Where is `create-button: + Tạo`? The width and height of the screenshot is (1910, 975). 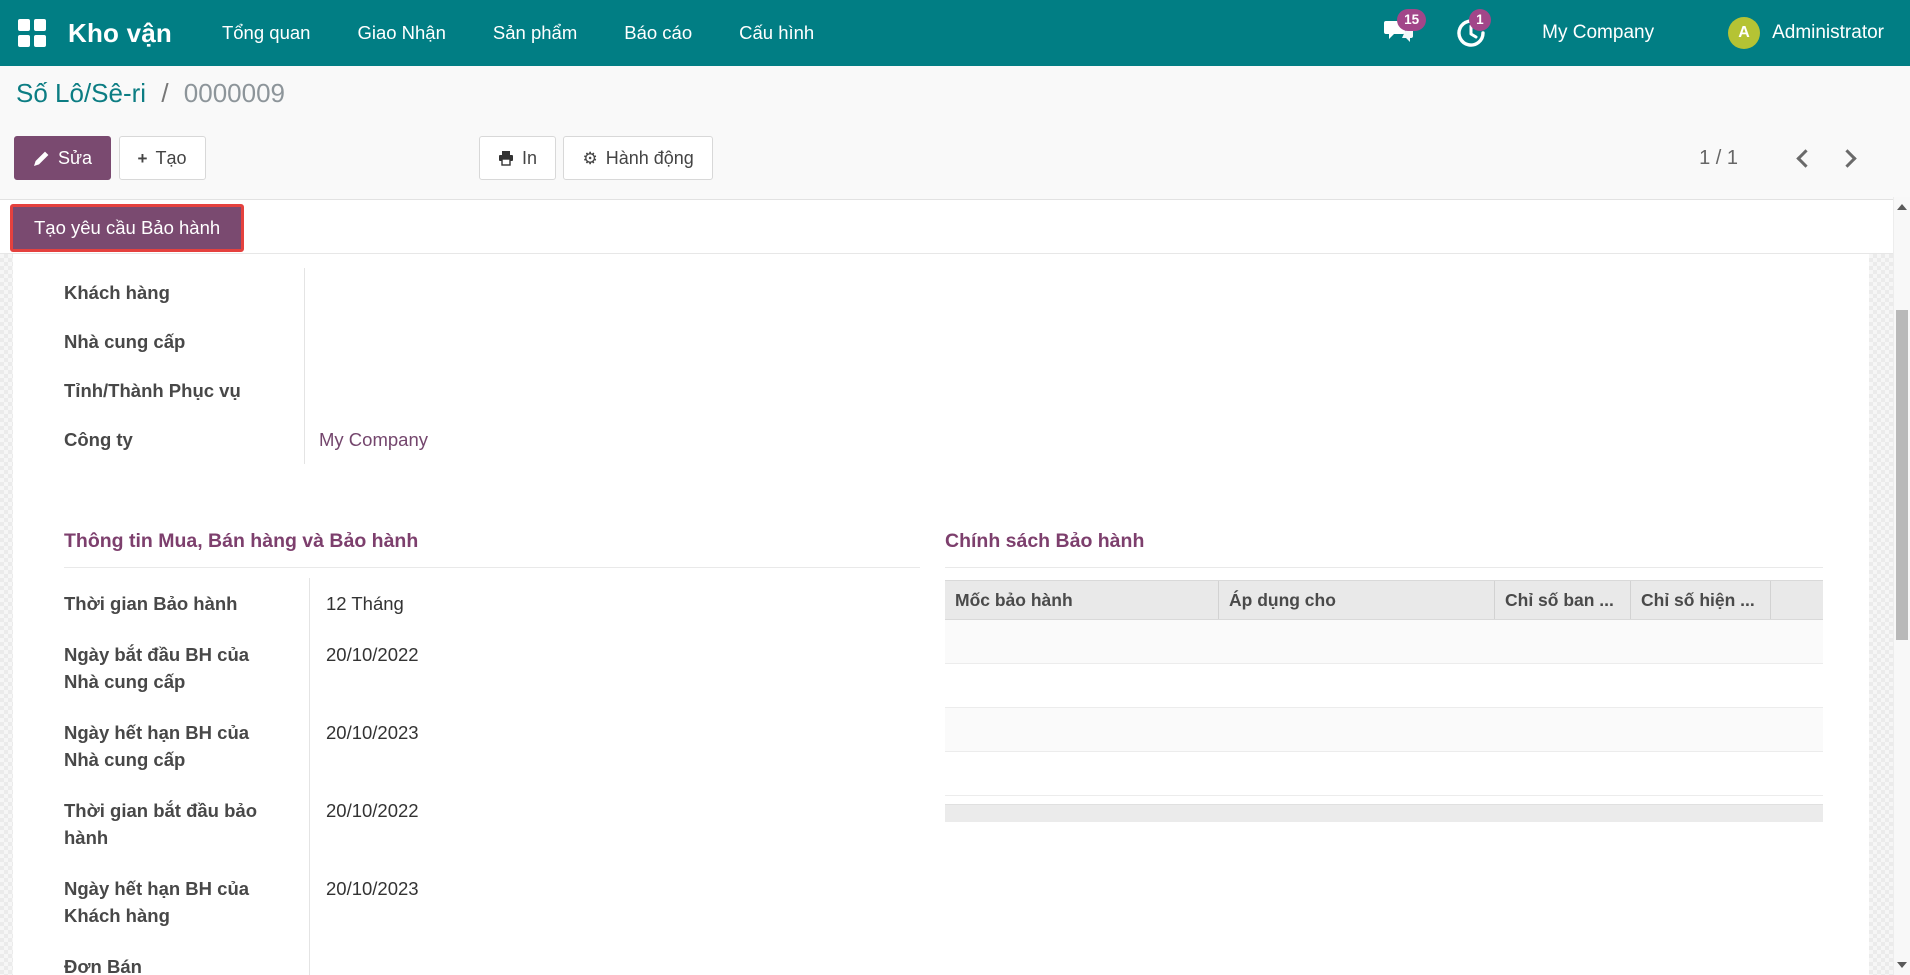
create-button: + Tạo is located at coordinates (162, 158).